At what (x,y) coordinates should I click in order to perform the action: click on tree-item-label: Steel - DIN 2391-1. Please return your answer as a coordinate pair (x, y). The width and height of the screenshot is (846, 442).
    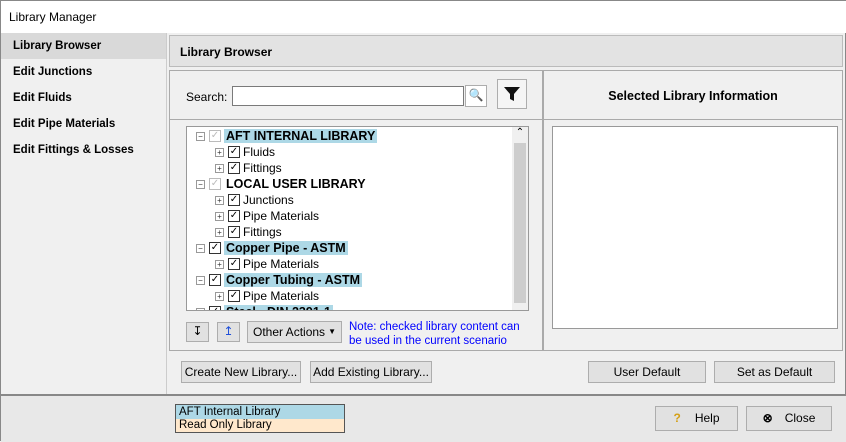
    Looking at the image, I should click on (278, 307).